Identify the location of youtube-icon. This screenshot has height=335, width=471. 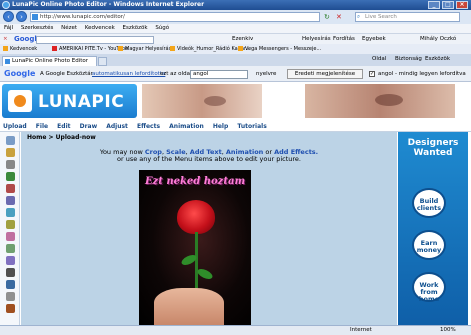
(54, 48).